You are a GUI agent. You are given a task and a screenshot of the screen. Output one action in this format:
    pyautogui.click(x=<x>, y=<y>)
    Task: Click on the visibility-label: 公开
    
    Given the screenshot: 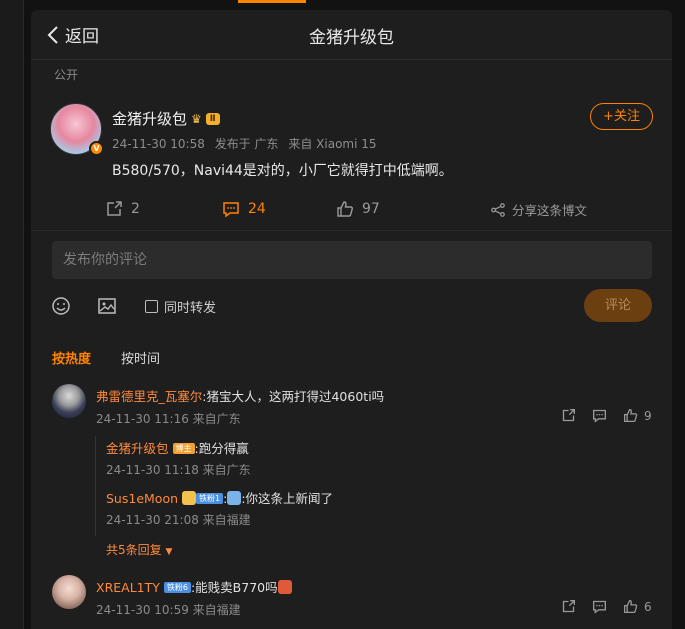 What is the action you would take?
    pyautogui.click(x=66, y=75)
    